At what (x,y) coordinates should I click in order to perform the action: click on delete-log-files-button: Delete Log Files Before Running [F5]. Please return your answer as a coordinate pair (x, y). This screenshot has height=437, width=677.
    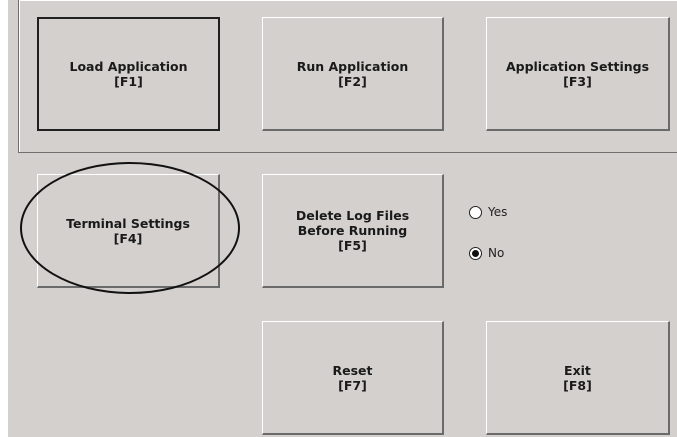
    Looking at the image, I should click on (353, 231).